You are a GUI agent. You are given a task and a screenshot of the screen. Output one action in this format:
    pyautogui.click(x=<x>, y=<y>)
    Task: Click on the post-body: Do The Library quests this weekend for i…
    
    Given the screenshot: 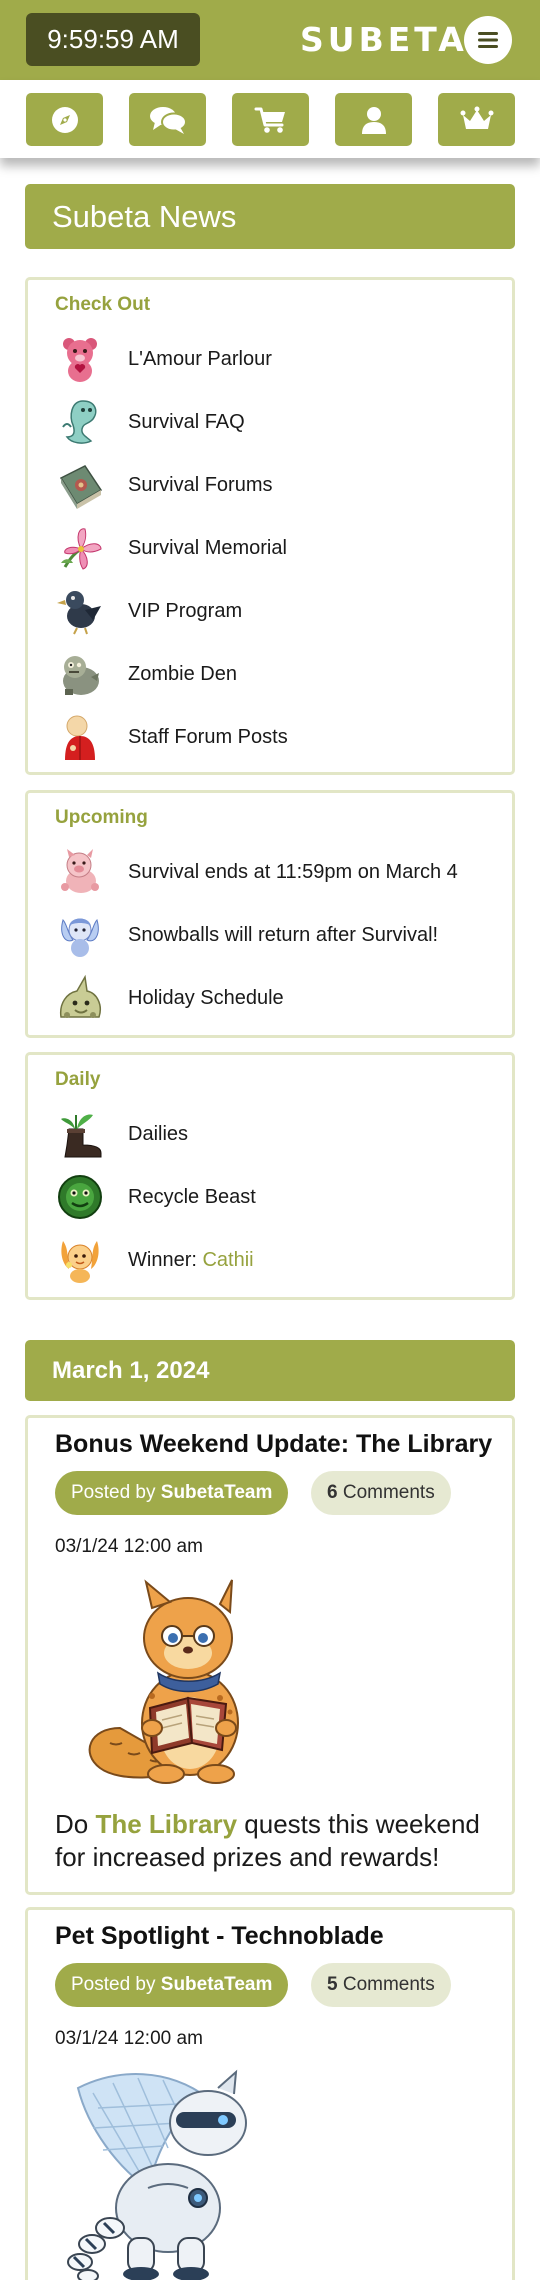 What is the action you would take?
    pyautogui.click(x=267, y=1840)
    